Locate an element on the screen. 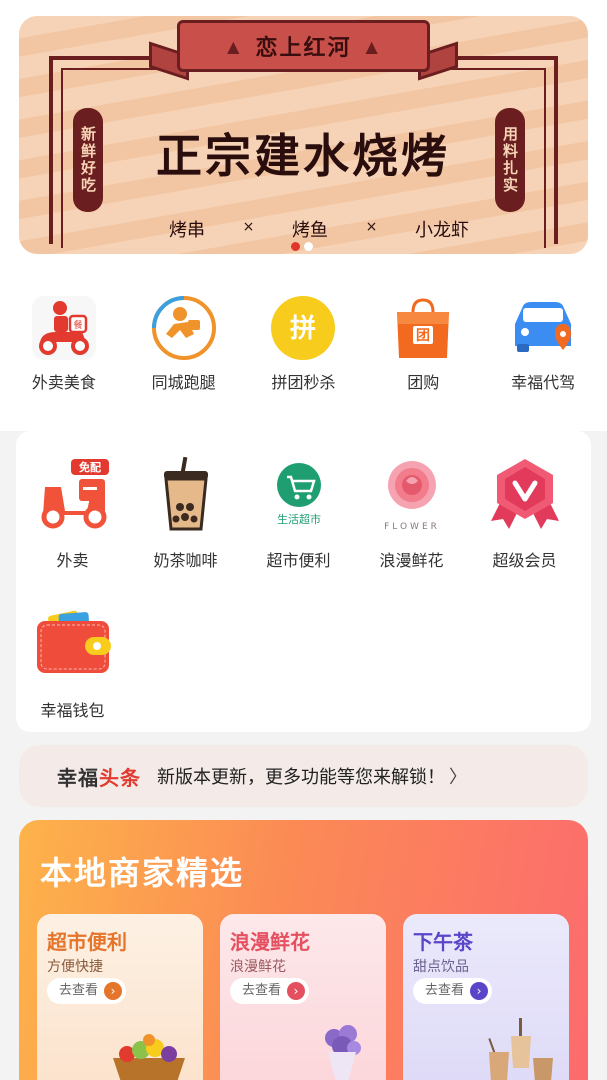 The width and height of the screenshot is (607, 1080). card-title: 超市便利 is located at coordinates (87, 942).